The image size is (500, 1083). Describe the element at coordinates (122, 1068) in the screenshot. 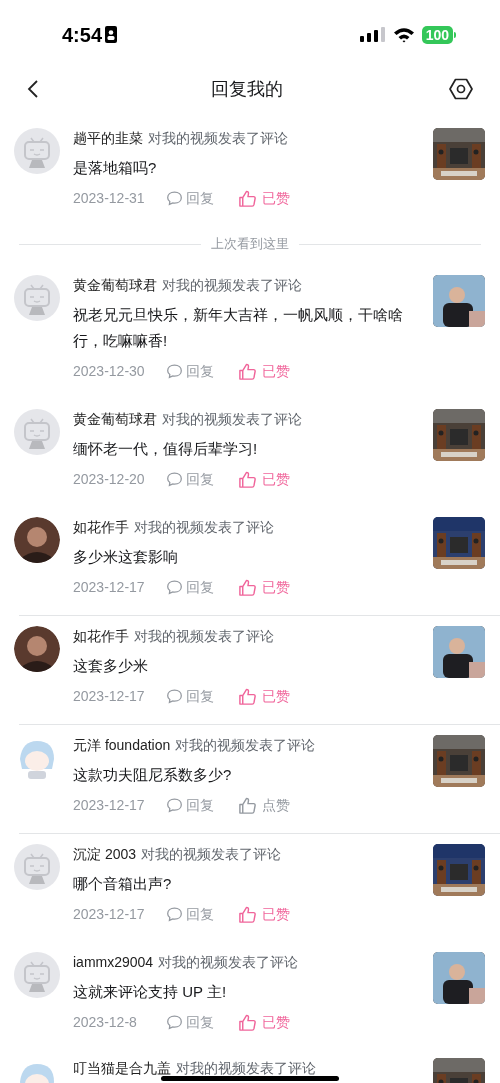

I see `user-name: 叮当猫是合九盖` at that location.